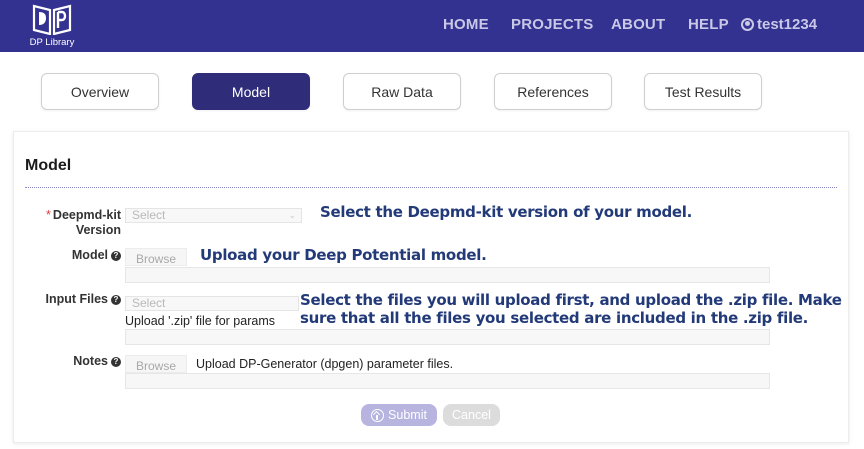 The width and height of the screenshot is (864, 449). What do you see at coordinates (75, 299) in the screenshot?
I see `input-files-label: Input Files?` at bounding box center [75, 299].